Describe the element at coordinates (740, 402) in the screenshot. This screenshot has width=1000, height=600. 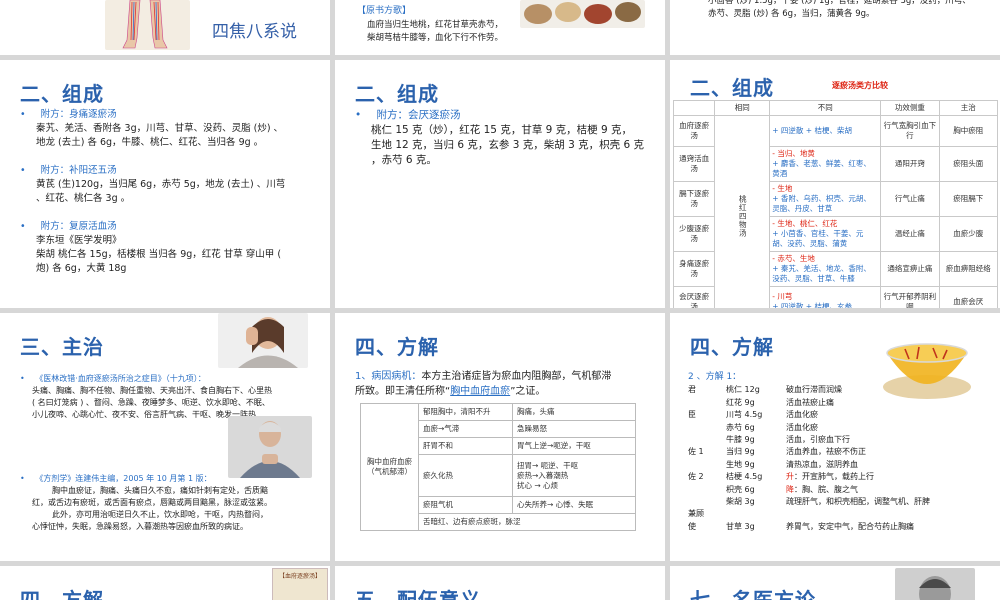
I see `herb-dose: 红花 9g` at that location.